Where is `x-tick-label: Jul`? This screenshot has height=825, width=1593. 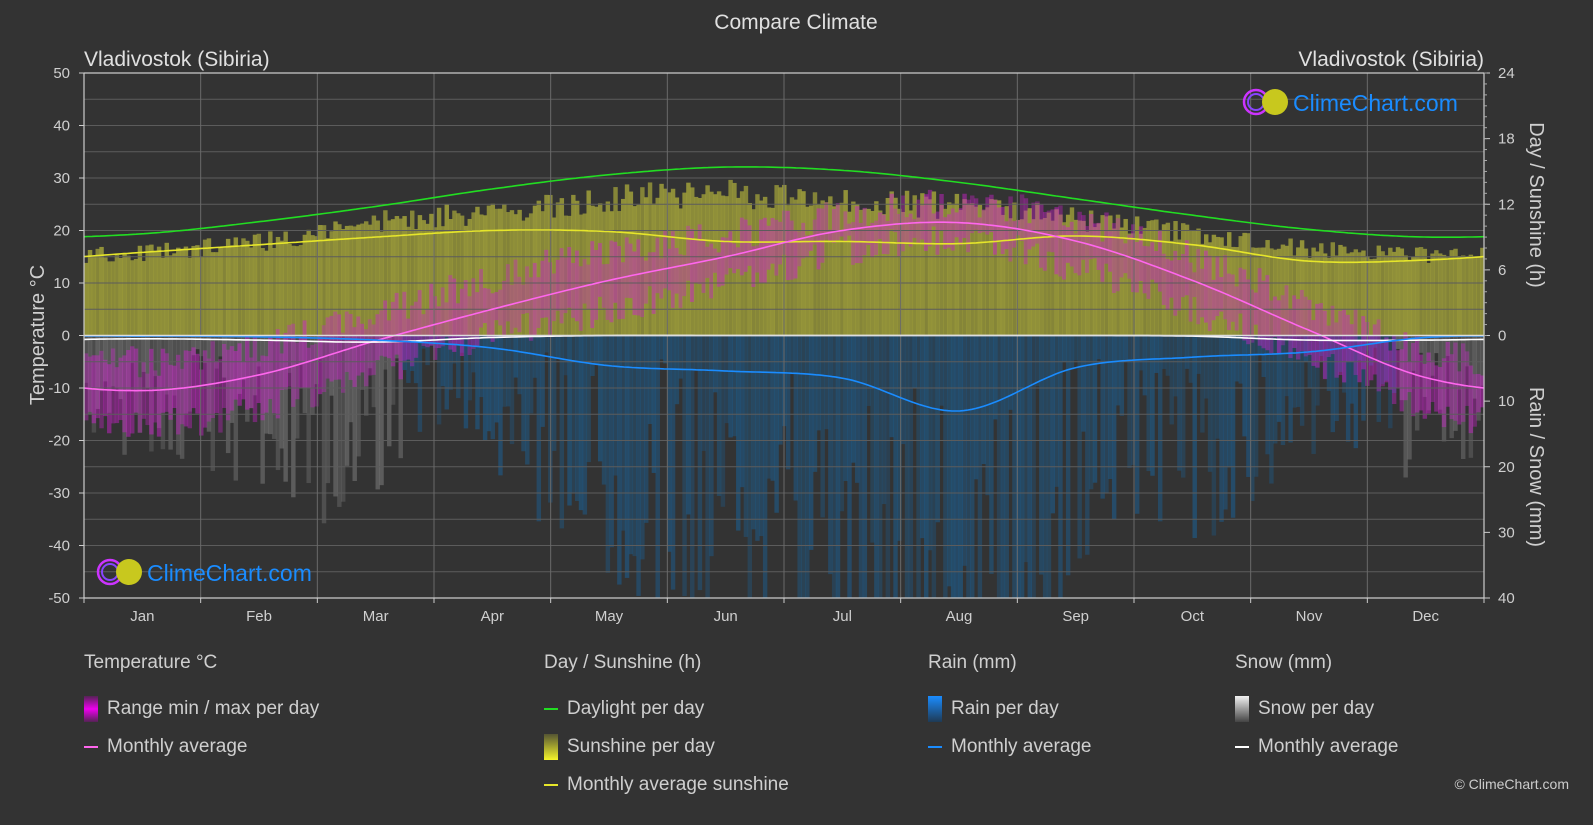 x-tick-label: Jul is located at coordinates (842, 616).